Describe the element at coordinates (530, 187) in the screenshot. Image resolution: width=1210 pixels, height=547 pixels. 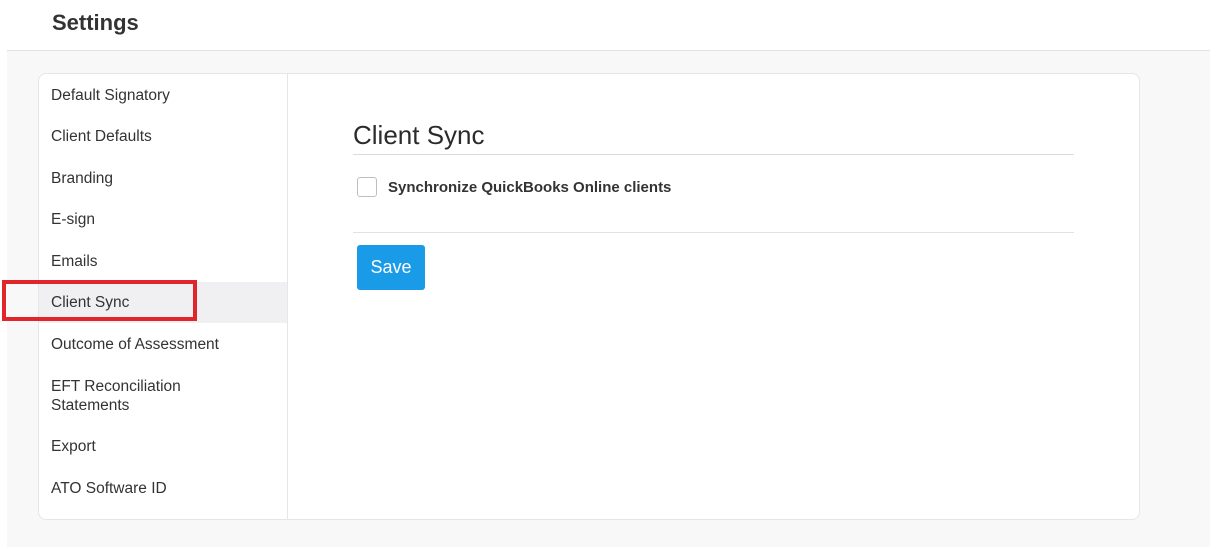
I see `sync-quickbooks-label: Synchronize QuickBooks Online clients` at that location.